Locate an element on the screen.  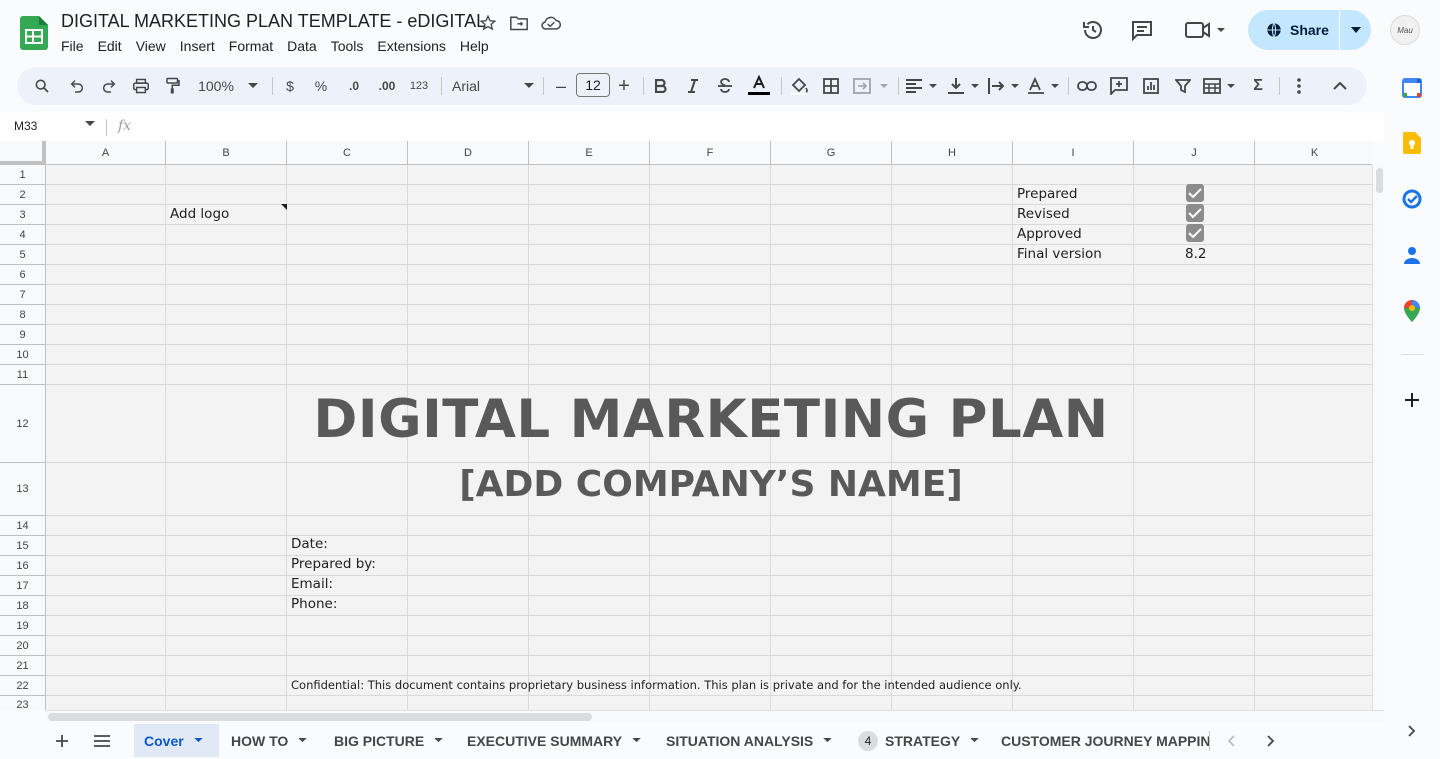
scroll-tabs-left-icon is located at coordinates (1231, 740).